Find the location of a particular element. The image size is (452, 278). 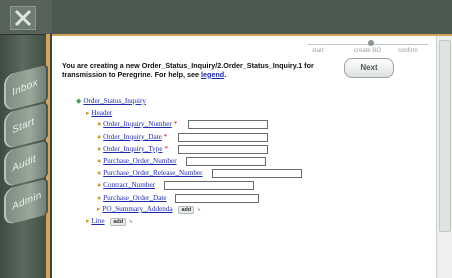

field-label-purchase-order-number: Purchase_Order_Number is located at coordinates (139, 161).